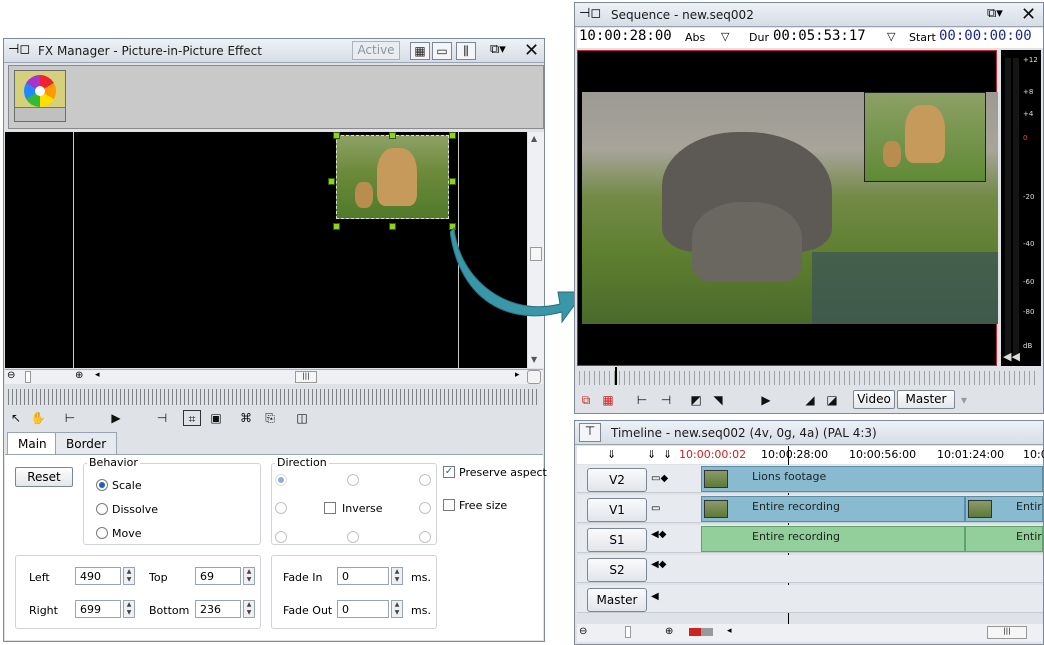 This screenshot has height=645, width=1044. I want to click on marker-icon, so click(701, 632).